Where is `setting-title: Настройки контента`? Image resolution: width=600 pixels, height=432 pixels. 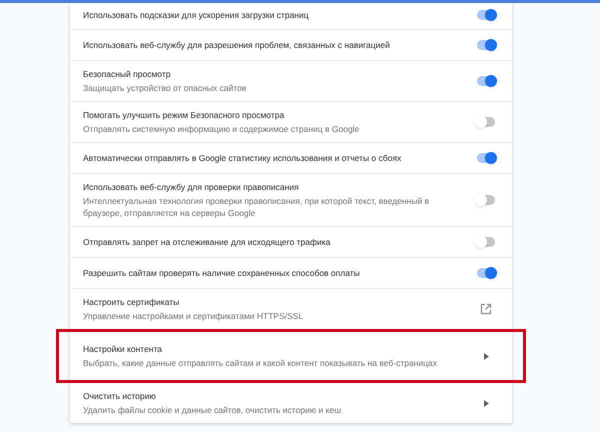 setting-title: Настройки контента is located at coordinates (123, 349).